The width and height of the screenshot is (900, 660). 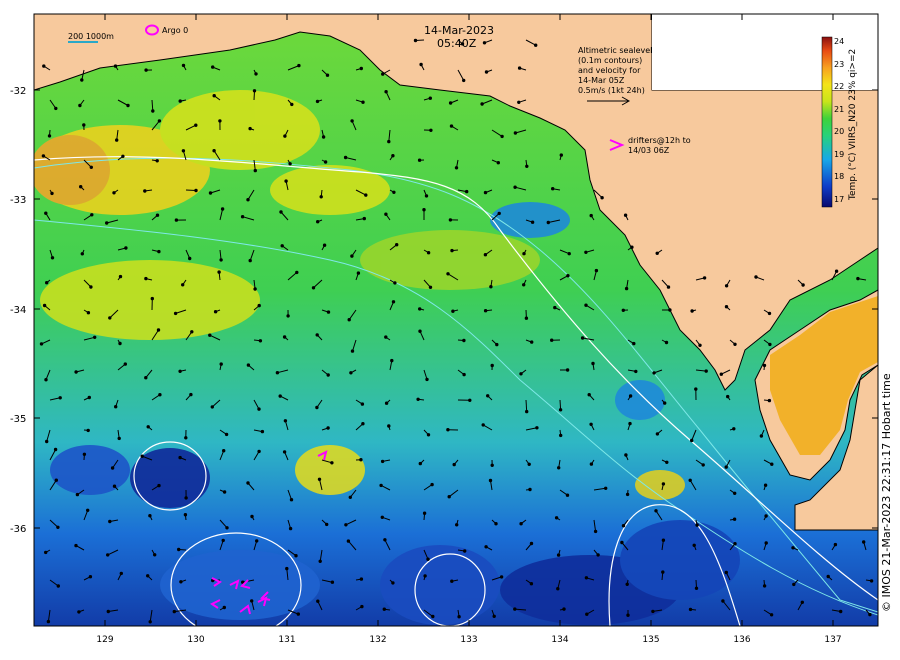 I want to click on colorbar-tick: 17, so click(x=839, y=199).